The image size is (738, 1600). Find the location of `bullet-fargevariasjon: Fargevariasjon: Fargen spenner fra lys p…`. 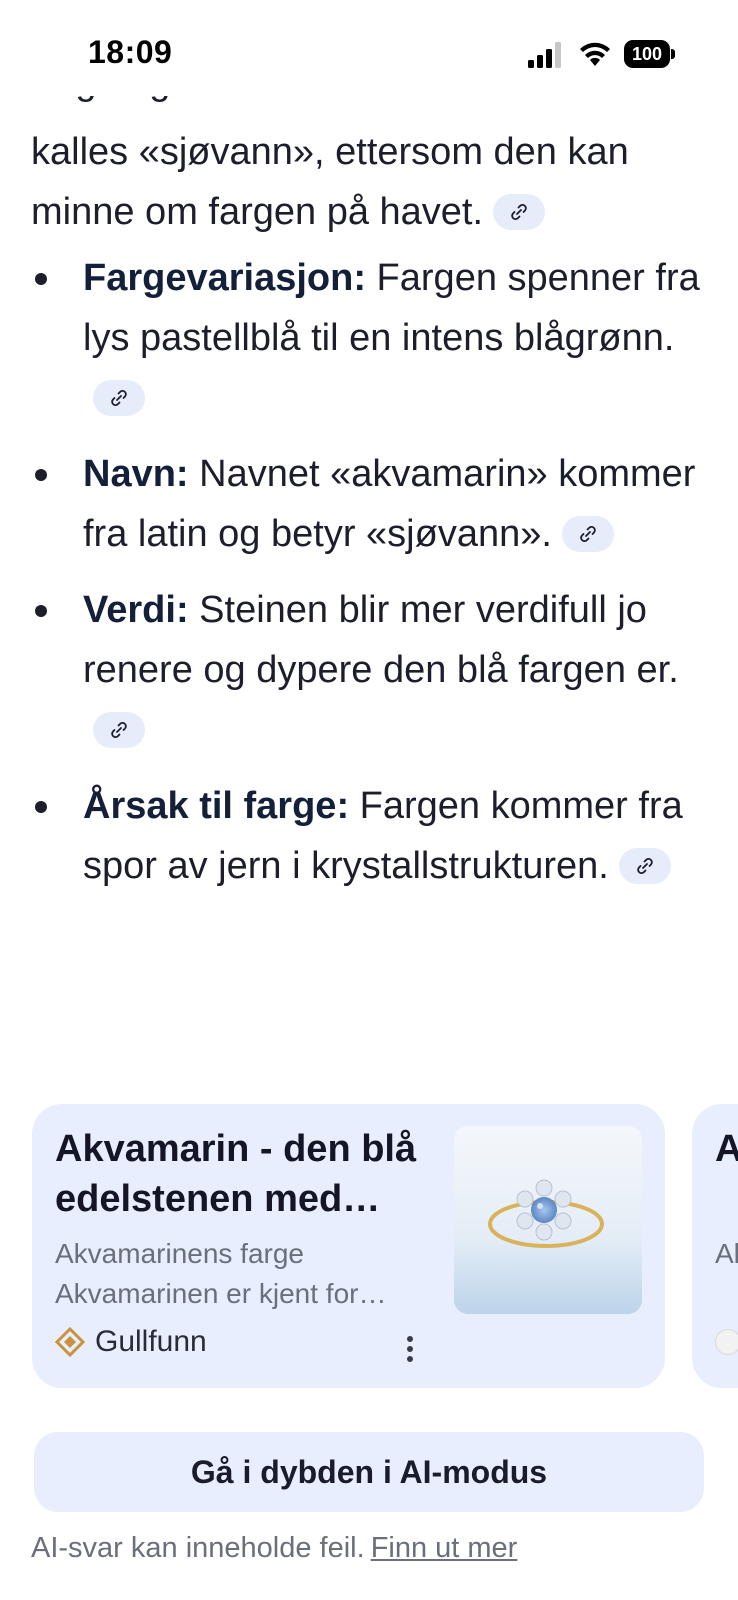

bullet-fargevariasjon: Fargevariasjon: Fargen spenner fra lys p… is located at coordinates (369, 338).